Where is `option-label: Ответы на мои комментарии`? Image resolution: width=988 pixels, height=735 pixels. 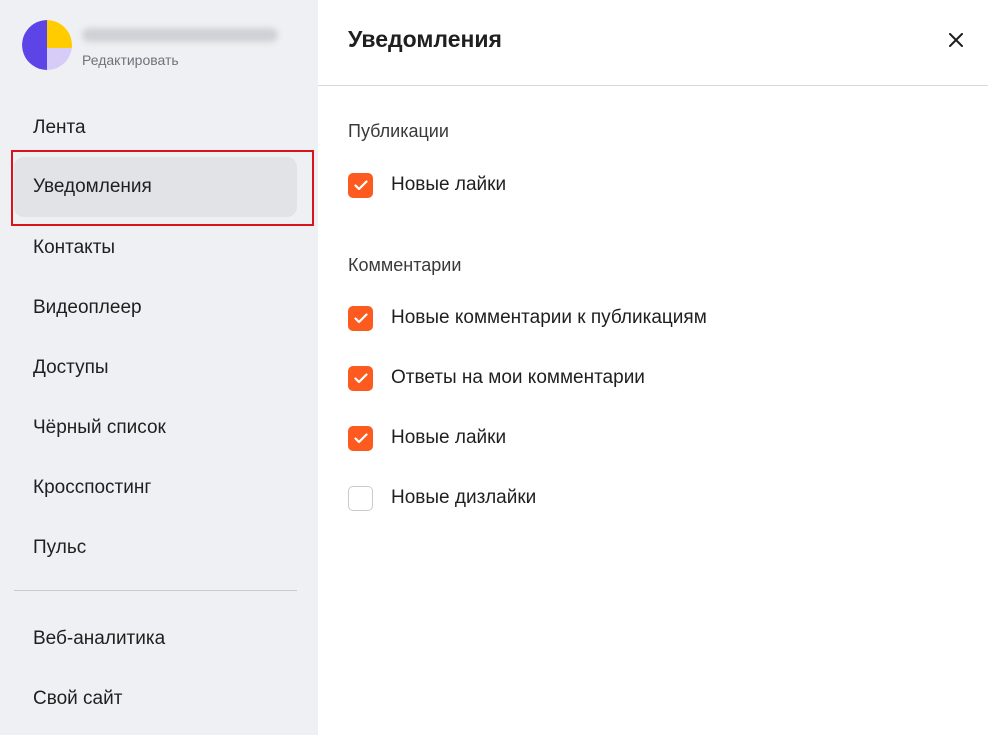
option-label: Ответы на мои комментарии is located at coordinates (518, 377).